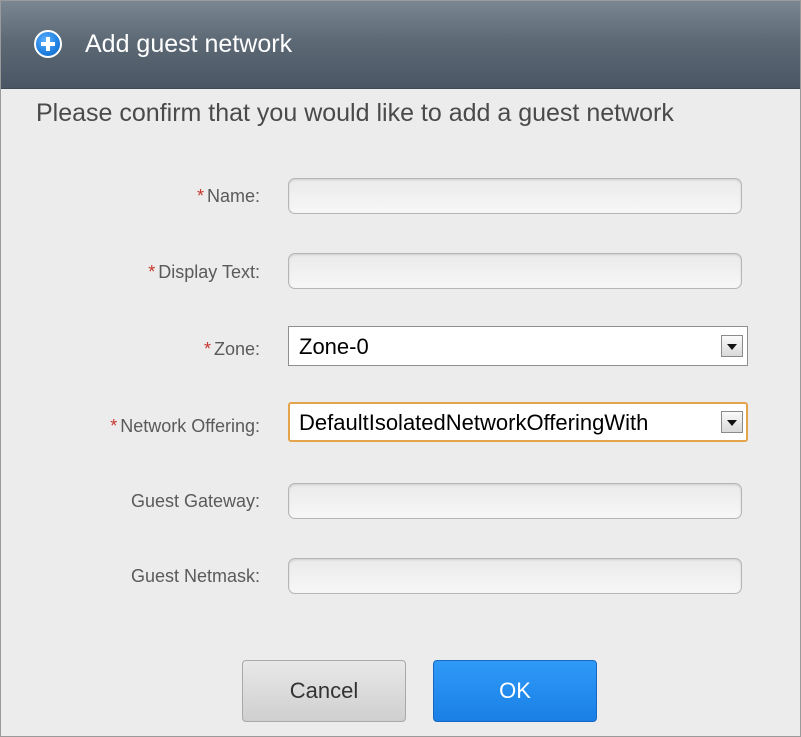 This screenshot has width=801, height=737. I want to click on display-text-input, so click(515, 271).